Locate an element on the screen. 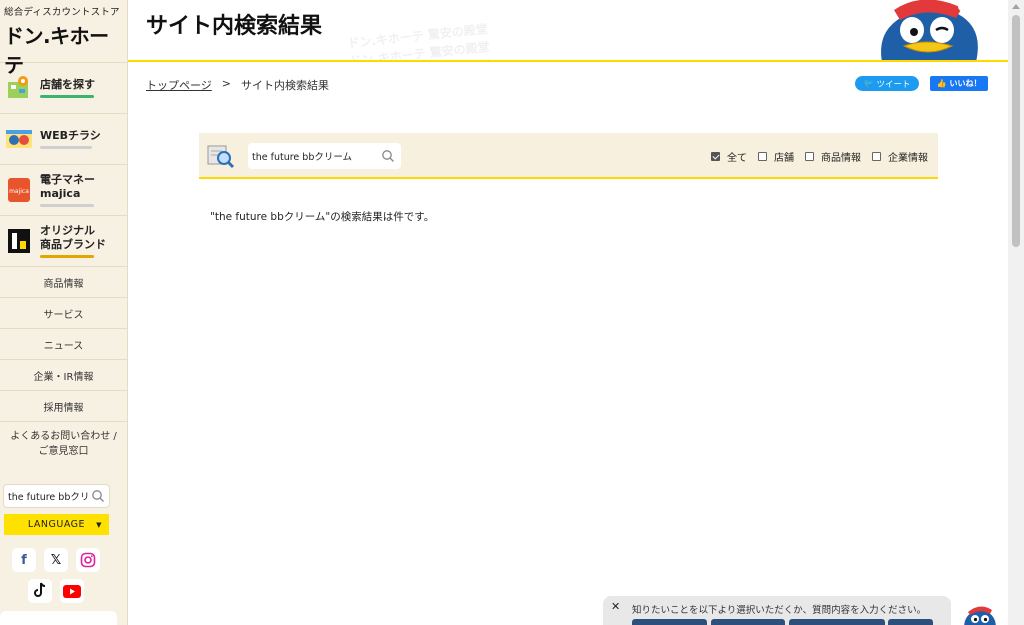 The image size is (1024, 625). filter-label: 全て is located at coordinates (737, 158).